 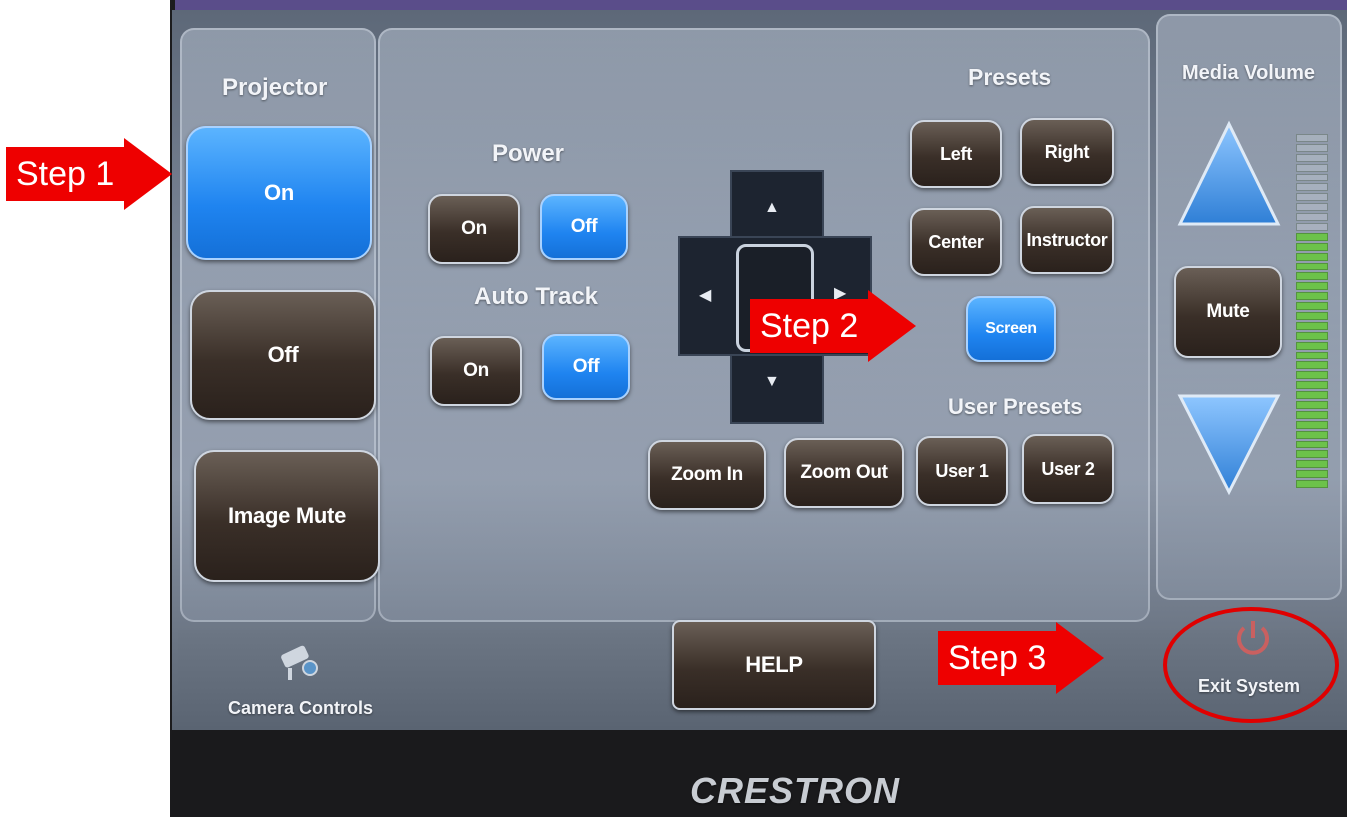 What do you see at coordinates (809, 326) in the screenshot?
I see `step2-label: Step 2` at bounding box center [809, 326].